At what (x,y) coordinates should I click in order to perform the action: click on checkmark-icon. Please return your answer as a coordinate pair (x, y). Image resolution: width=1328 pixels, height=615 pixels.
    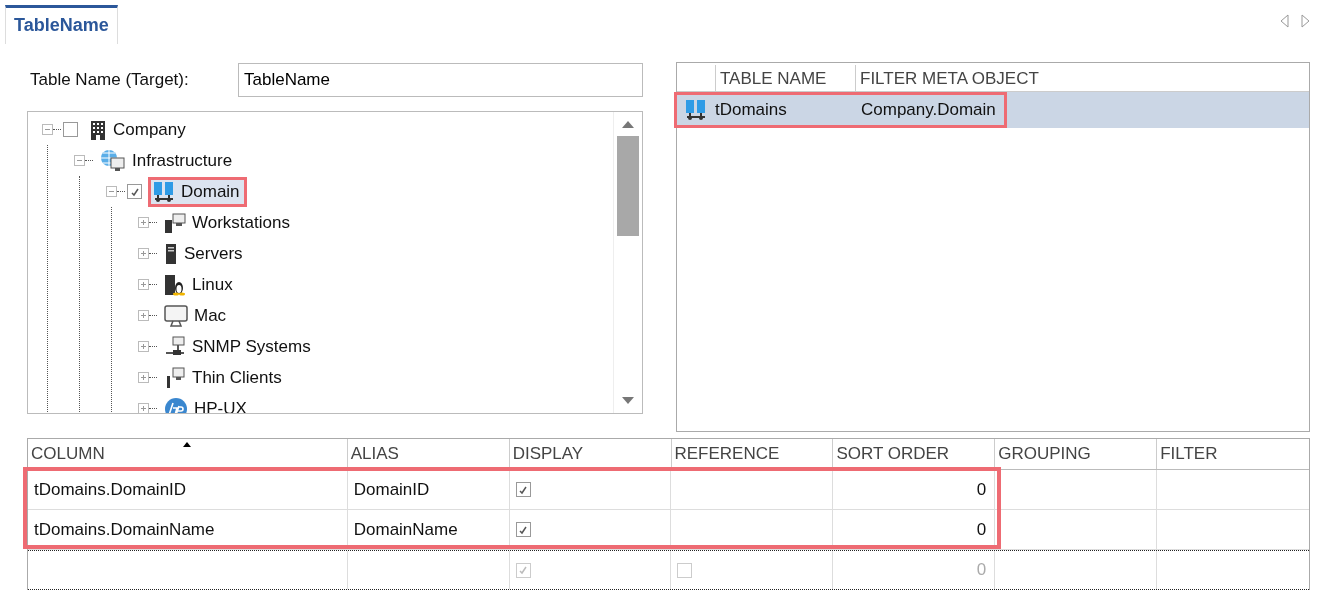
    Looking at the image, I should click on (523, 570).